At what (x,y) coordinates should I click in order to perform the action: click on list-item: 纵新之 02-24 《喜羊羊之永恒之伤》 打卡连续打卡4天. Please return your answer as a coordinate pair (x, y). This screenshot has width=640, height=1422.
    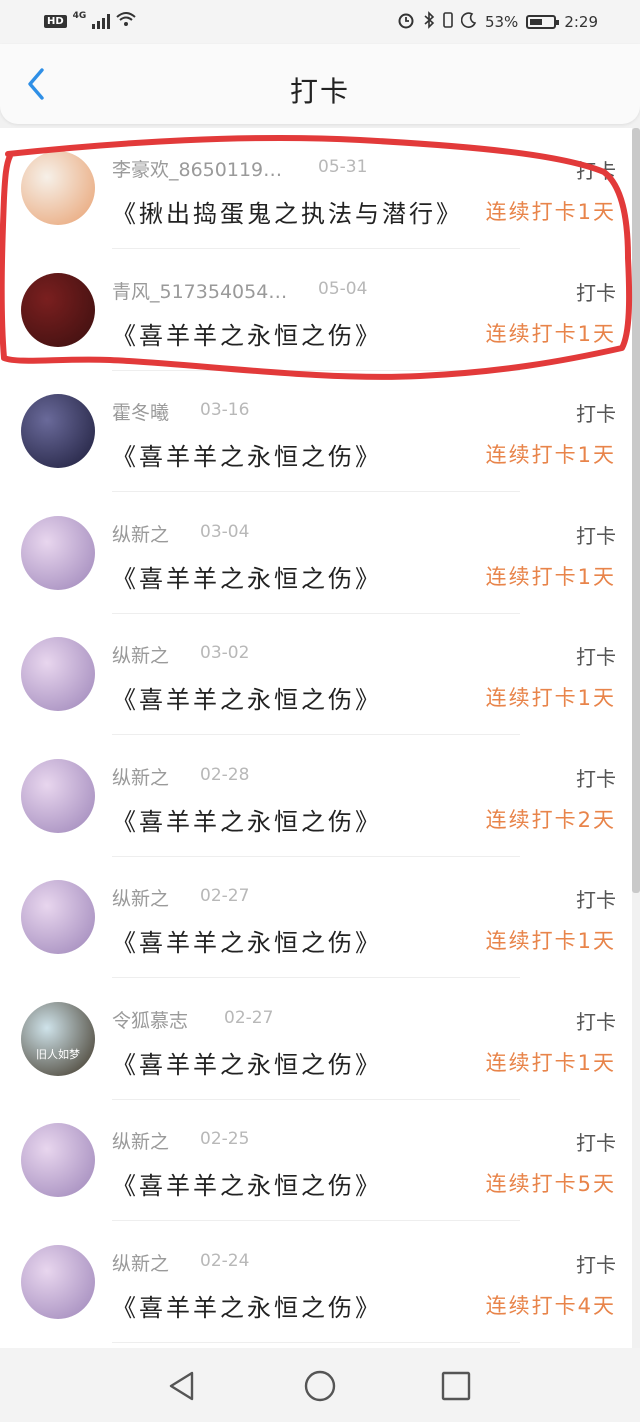
    Looking at the image, I should click on (316, 1282).